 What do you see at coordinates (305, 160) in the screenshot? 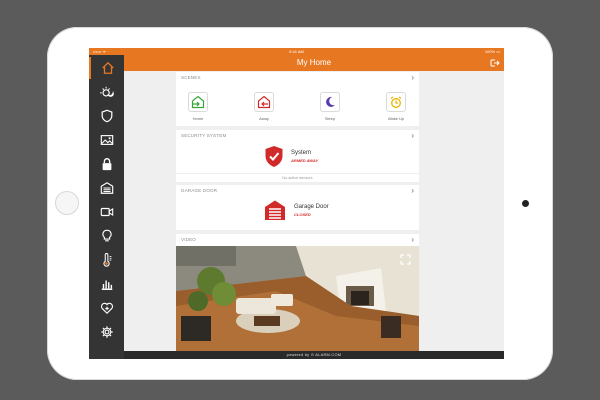
I see `security-armed-status: ARMED AWAY` at bounding box center [305, 160].